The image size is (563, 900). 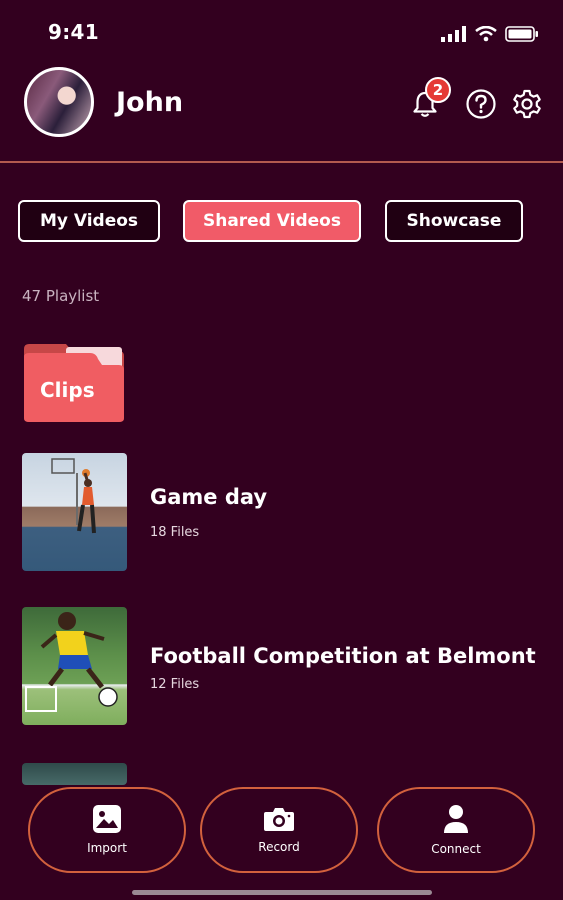 What do you see at coordinates (209, 497) in the screenshot?
I see `playlist-title: Game day` at bounding box center [209, 497].